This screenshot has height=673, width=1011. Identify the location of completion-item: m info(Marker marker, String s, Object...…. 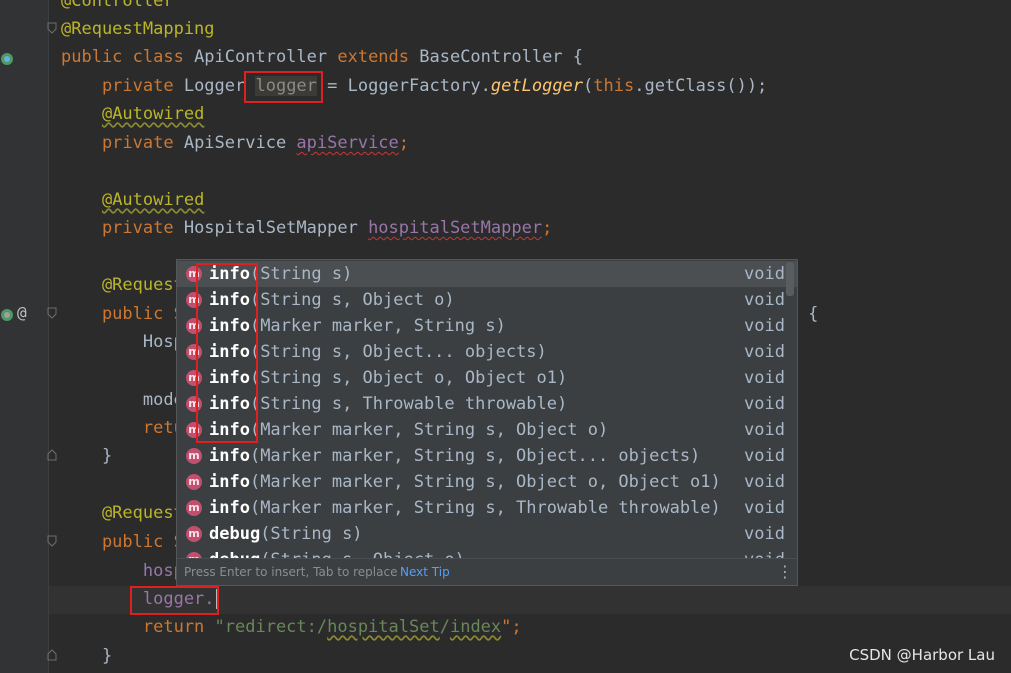
(487, 456).